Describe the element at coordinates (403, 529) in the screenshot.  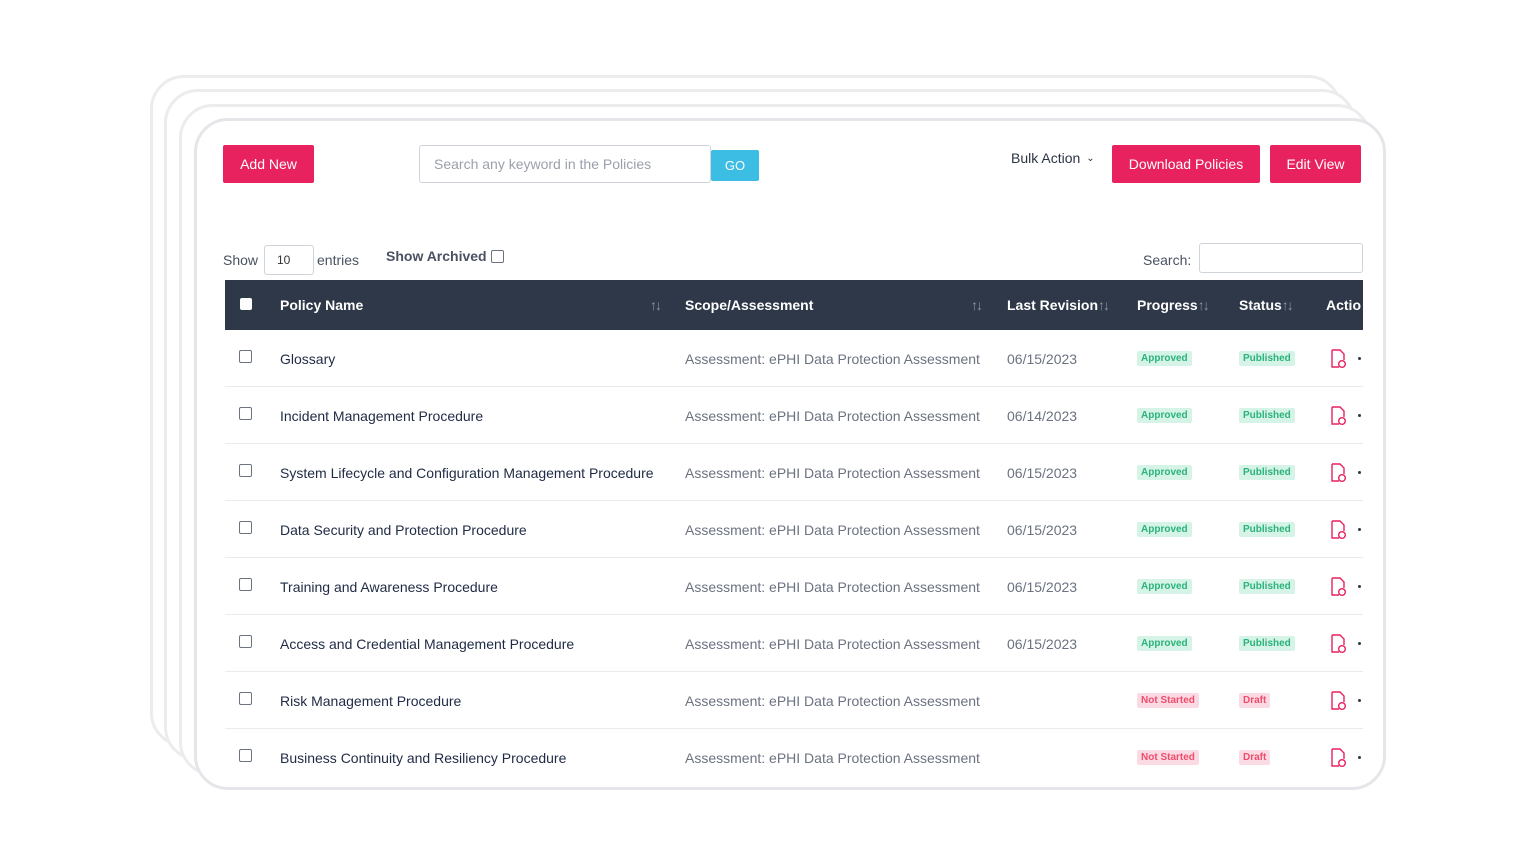
I see `policy-name-link: Data Security and Protection Procedure` at that location.